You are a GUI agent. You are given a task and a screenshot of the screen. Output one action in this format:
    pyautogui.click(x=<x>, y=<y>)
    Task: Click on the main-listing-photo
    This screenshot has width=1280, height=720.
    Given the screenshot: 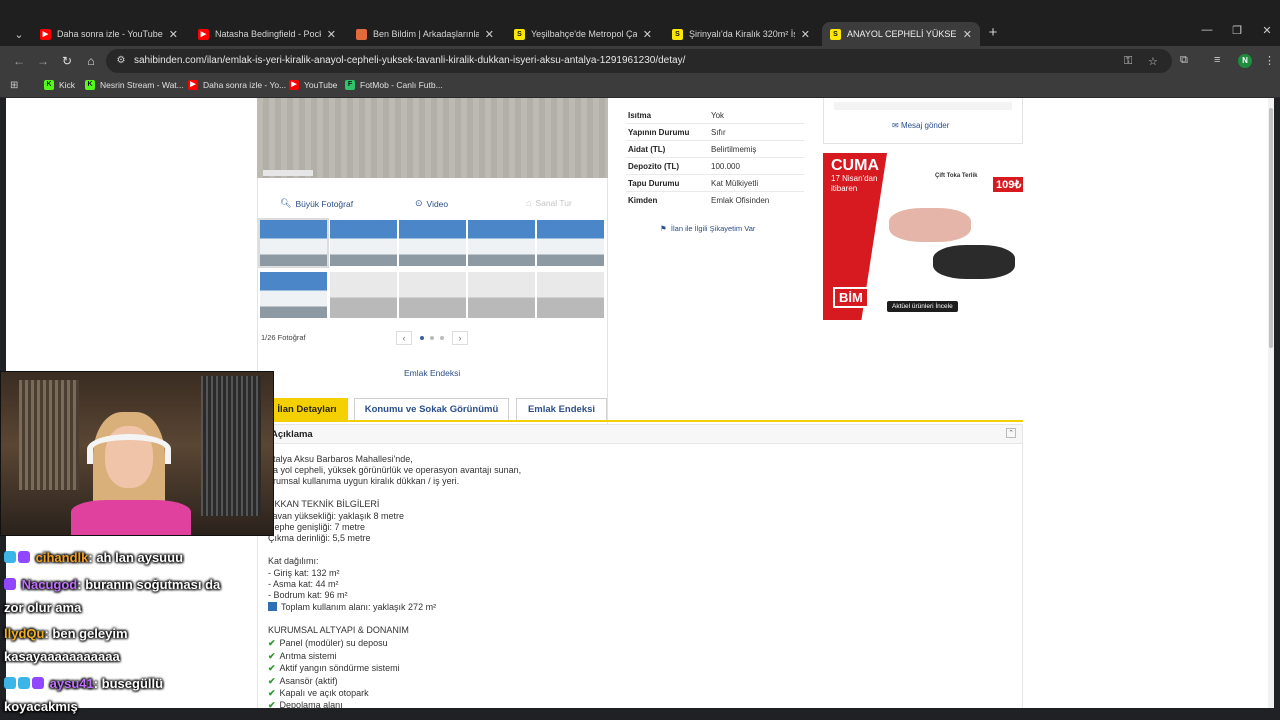 What is the action you would take?
    pyautogui.click(x=432, y=138)
    